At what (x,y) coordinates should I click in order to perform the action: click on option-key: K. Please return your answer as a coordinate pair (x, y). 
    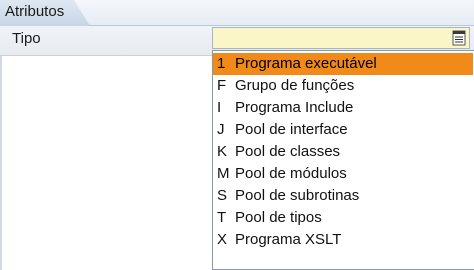
    Looking at the image, I should click on (222, 151).